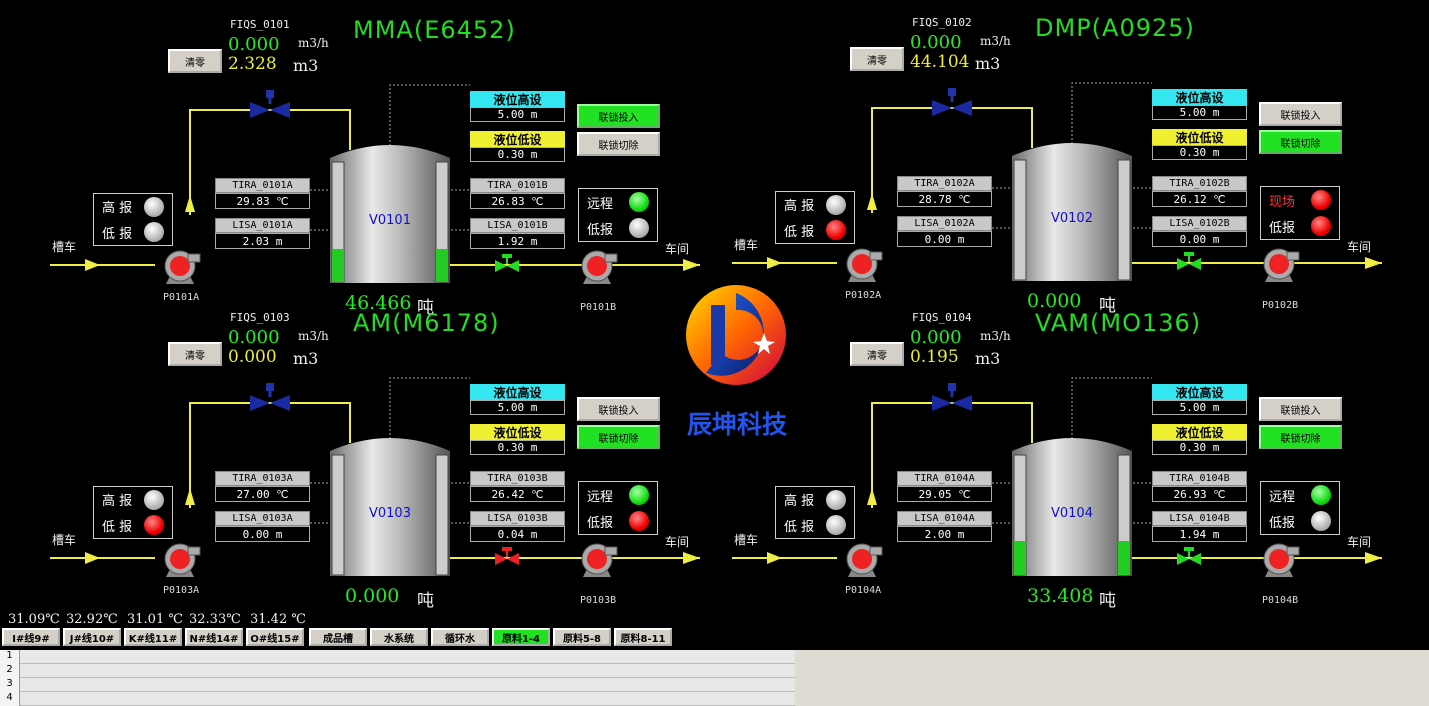  What do you see at coordinates (1280, 600) in the screenshot?
I see `pump-b-label: P0104B` at bounding box center [1280, 600].